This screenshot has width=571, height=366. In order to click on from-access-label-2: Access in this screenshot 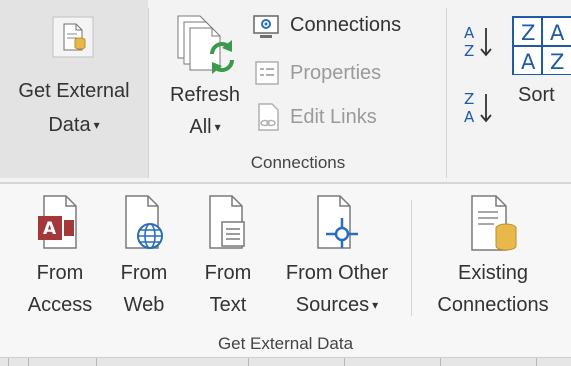, I will do `click(60, 305)`.